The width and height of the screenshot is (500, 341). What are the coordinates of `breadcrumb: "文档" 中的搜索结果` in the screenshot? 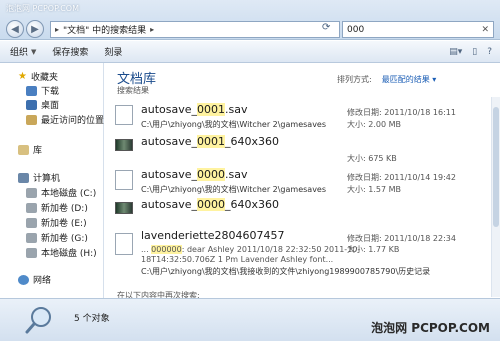 It's located at (104, 29).